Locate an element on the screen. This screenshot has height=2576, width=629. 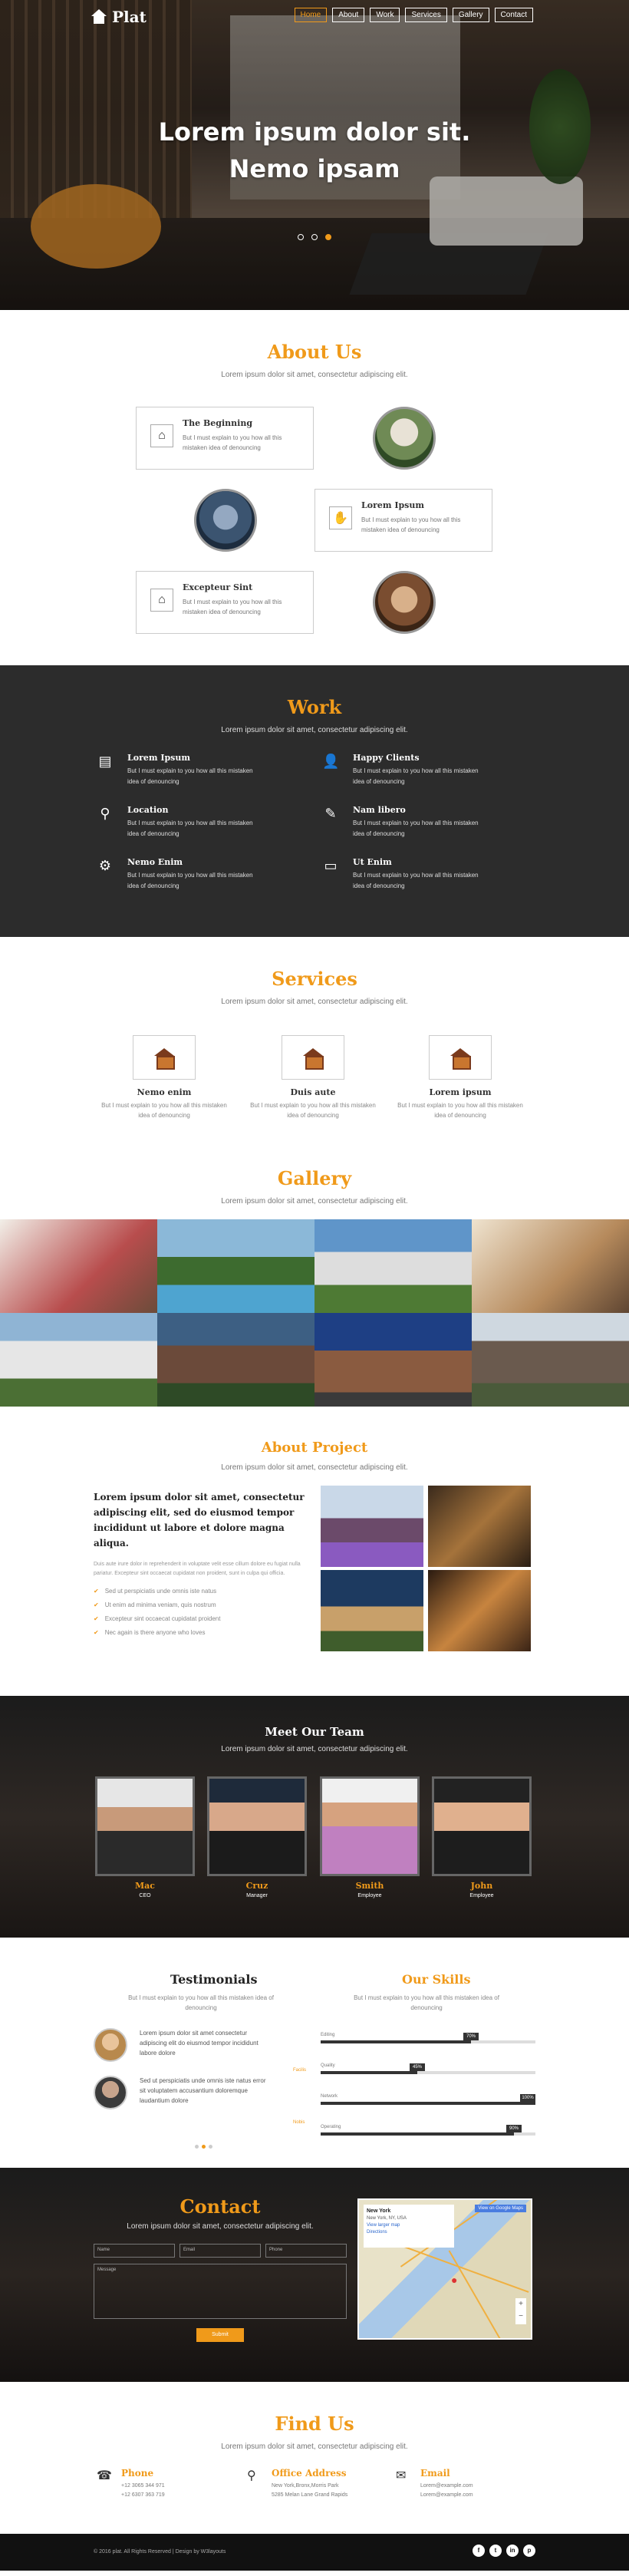
nav-gallery: Gallery is located at coordinates (471, 15).